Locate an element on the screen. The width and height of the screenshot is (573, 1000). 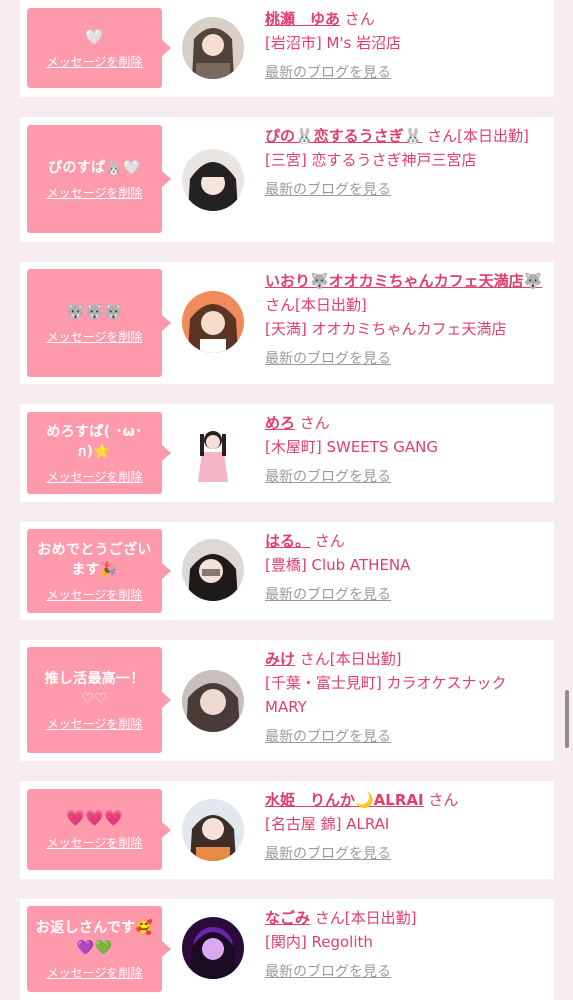
message-bubble: おめでとうございます🎉 メッセージを削除 is located at coordinates (99, 571).